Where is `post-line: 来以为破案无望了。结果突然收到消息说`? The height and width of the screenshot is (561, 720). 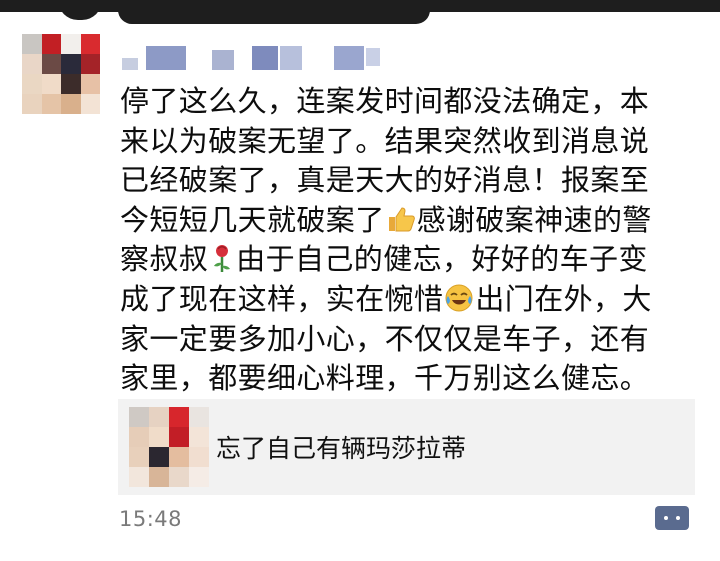 post-line: 来以为破案无望了。结果突然收到消息说 is located at coordinates (385, 140).